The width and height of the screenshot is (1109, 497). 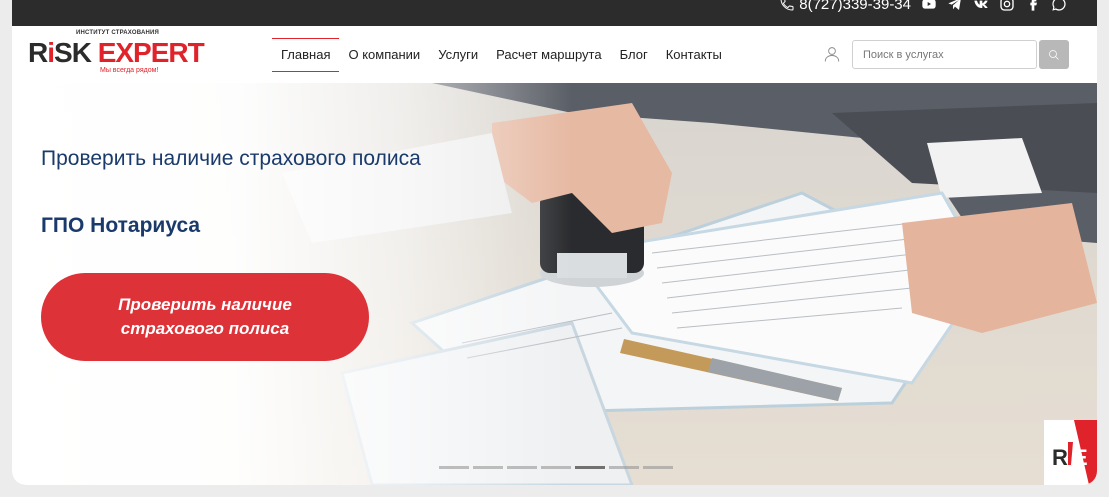 I want to click on nav-item-services: Услуги, so click(x=458, y=55).